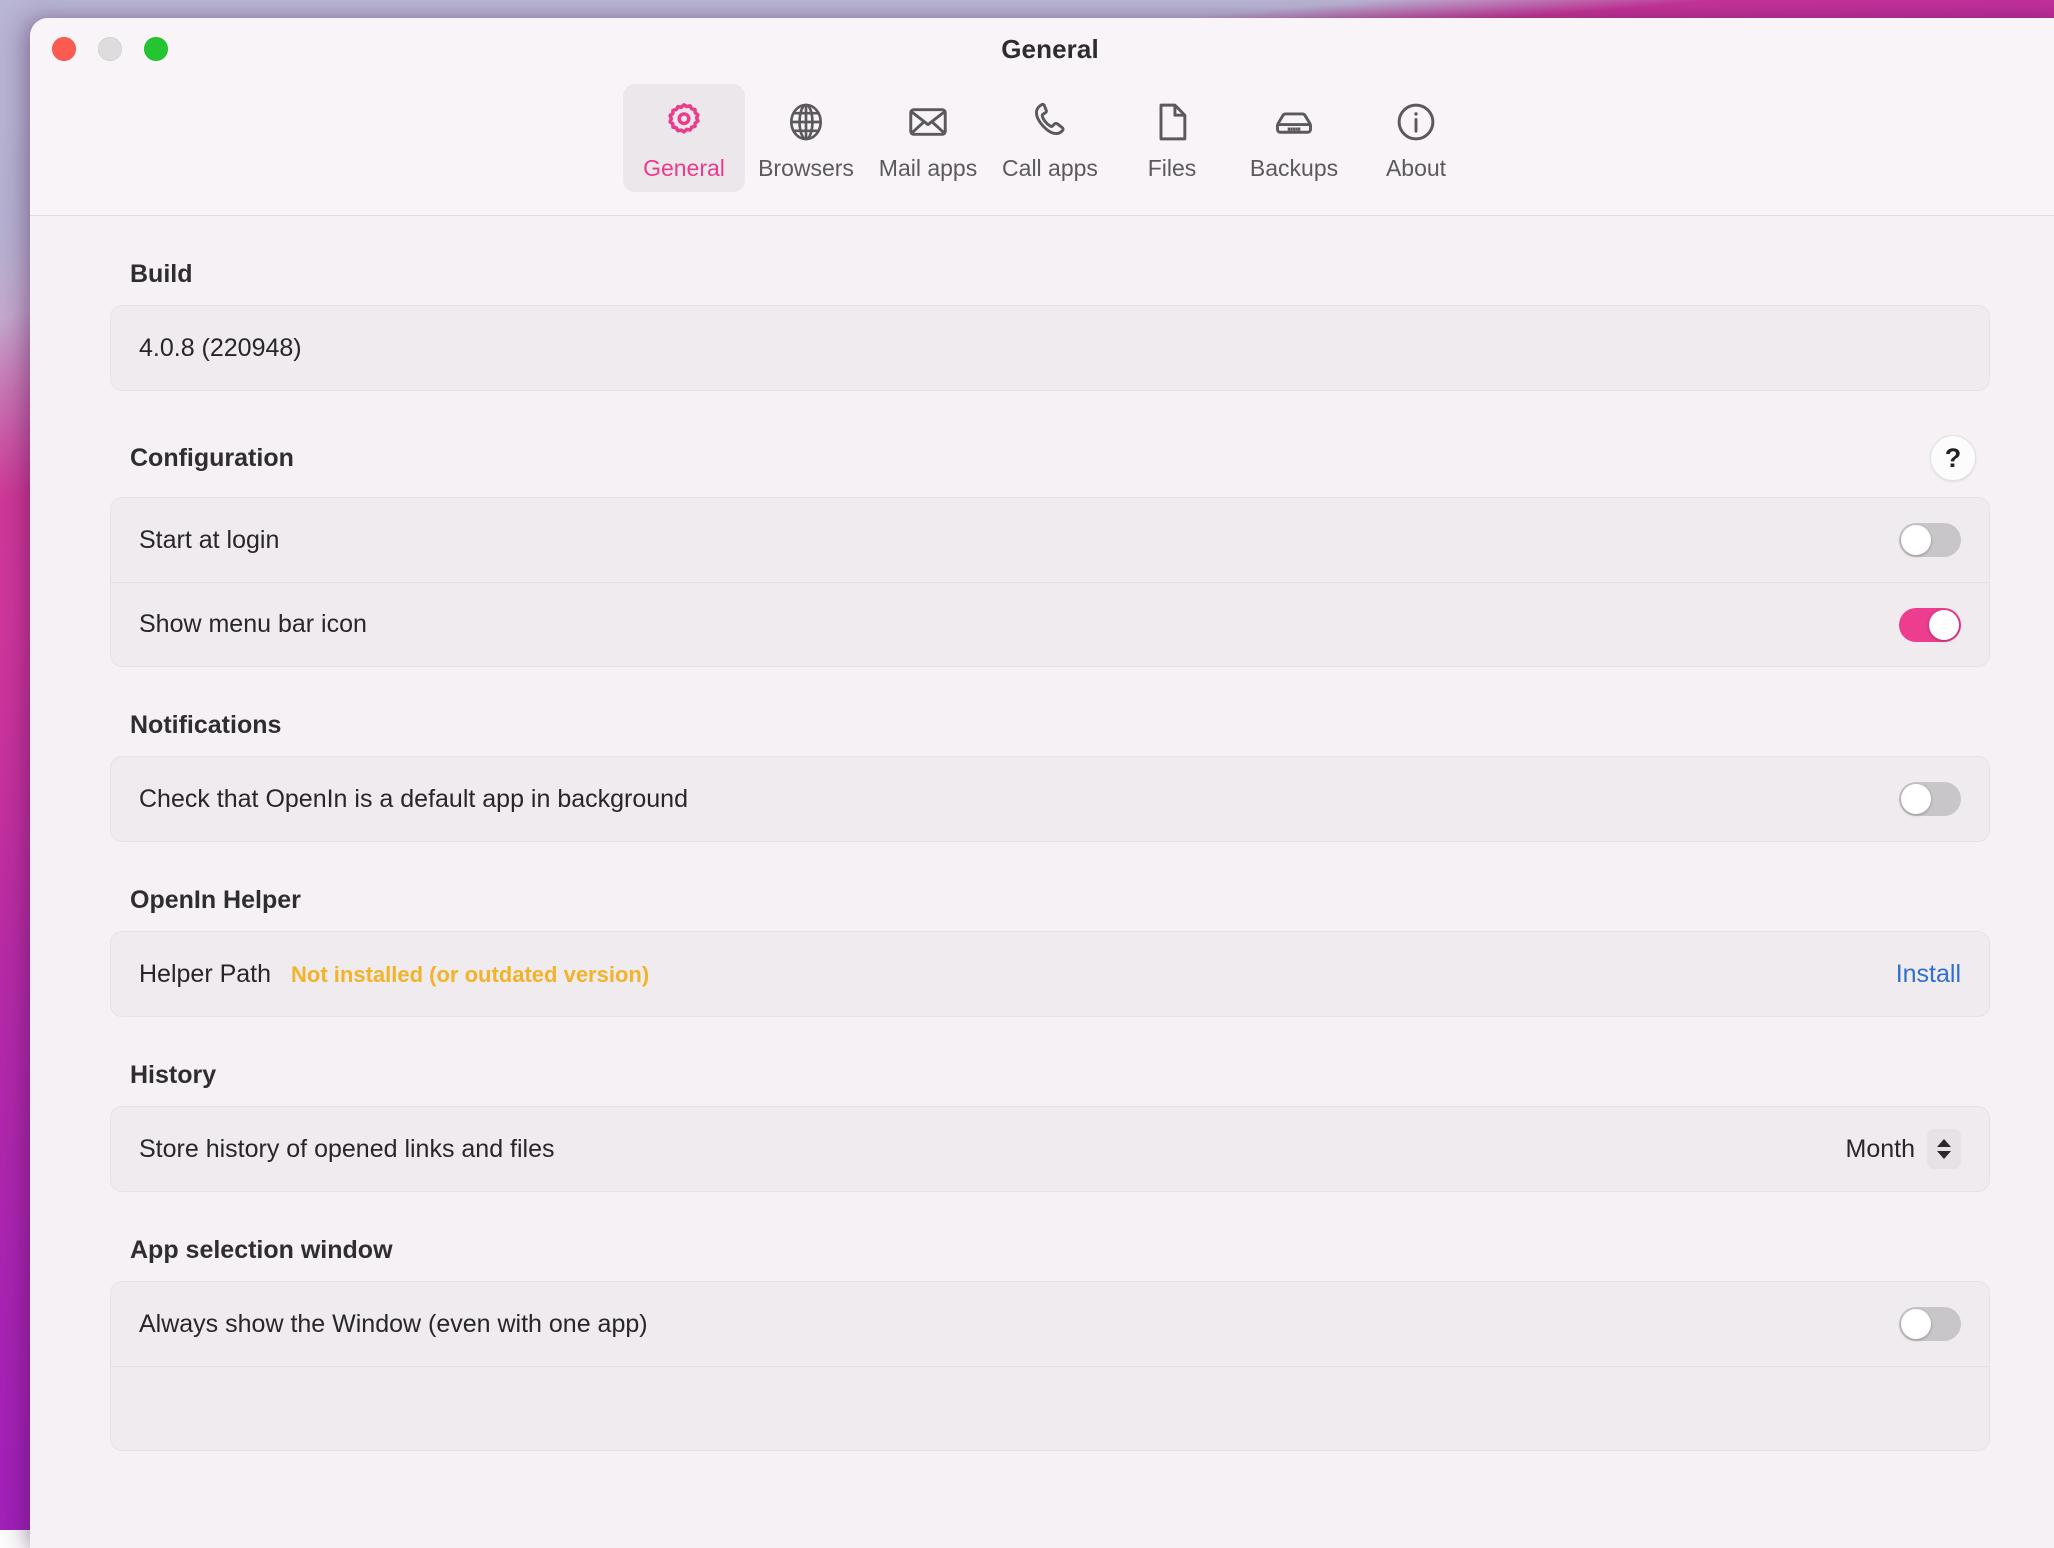 This screenshot has height=1548, width=2054. Describe the element at coordinates (928, 168) in the screenshot. I see `tab-label-mail-apps: Mail apps` at that location.